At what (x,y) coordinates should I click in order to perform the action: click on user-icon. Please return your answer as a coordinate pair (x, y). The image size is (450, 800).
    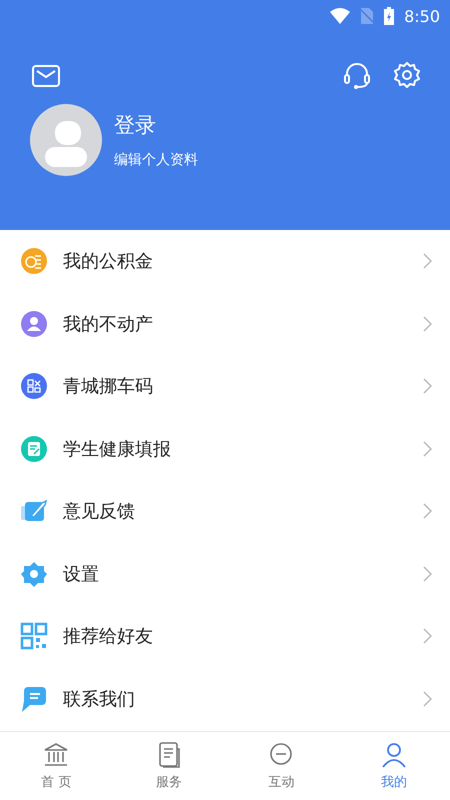
    Looking at the image, I should click on (394, 755).